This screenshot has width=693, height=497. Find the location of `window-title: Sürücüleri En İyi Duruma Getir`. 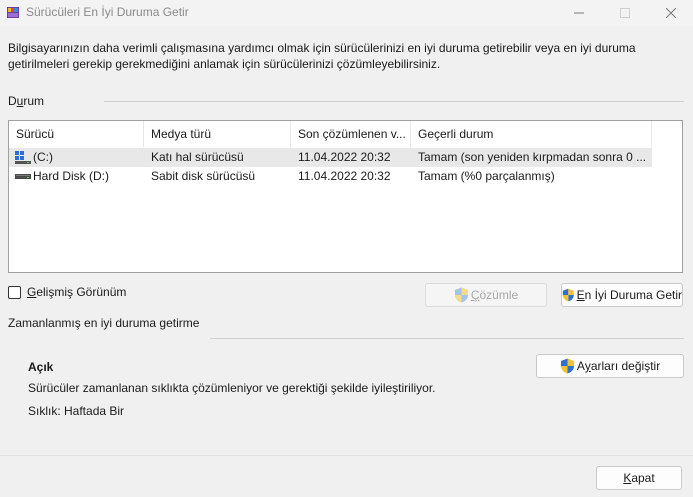

window-title: Sürücüleri En İyi Duruma Getir is located at coordinates (107, 12).